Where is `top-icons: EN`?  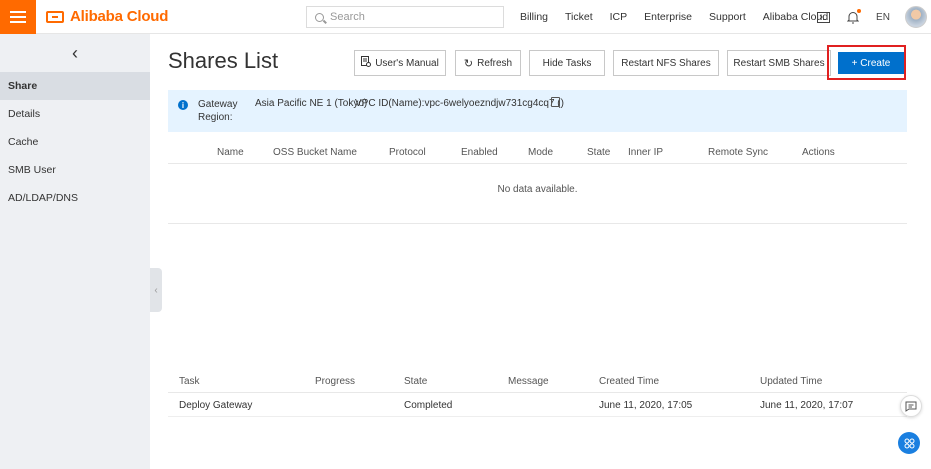 top-icons: EN is located at coordinates (873, 17).